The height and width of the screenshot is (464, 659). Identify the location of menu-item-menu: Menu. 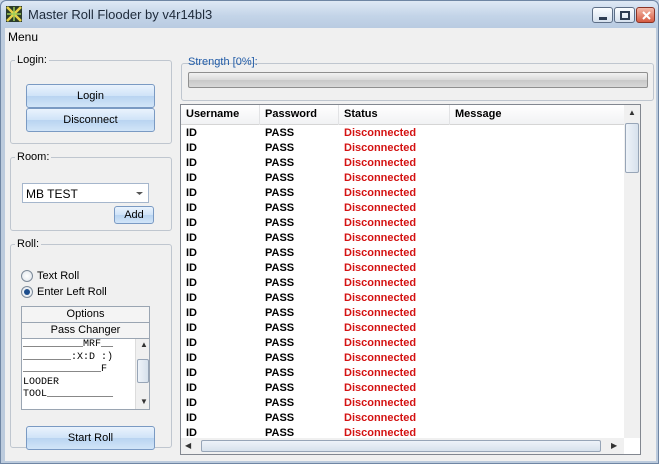
(23, 37).